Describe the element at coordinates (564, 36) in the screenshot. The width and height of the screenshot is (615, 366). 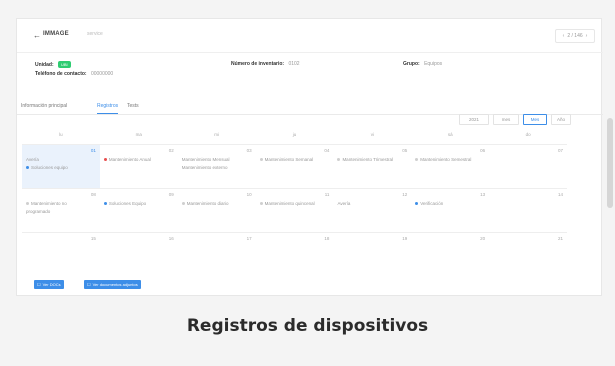
I see `chevron-left-icon: ‹` at that location.